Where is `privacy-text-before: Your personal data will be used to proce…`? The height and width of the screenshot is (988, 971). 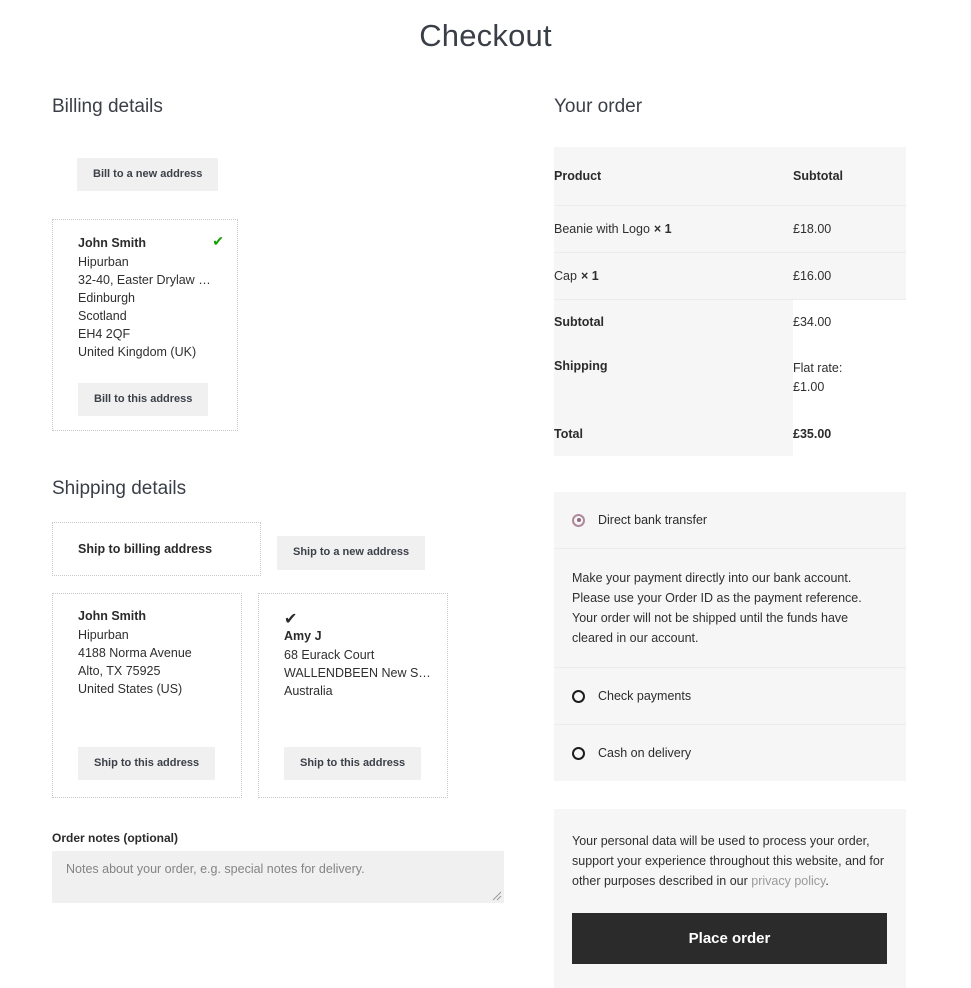
privacy-text-before: Your personal data will be used to proce… is located at coordinates (728, 861).